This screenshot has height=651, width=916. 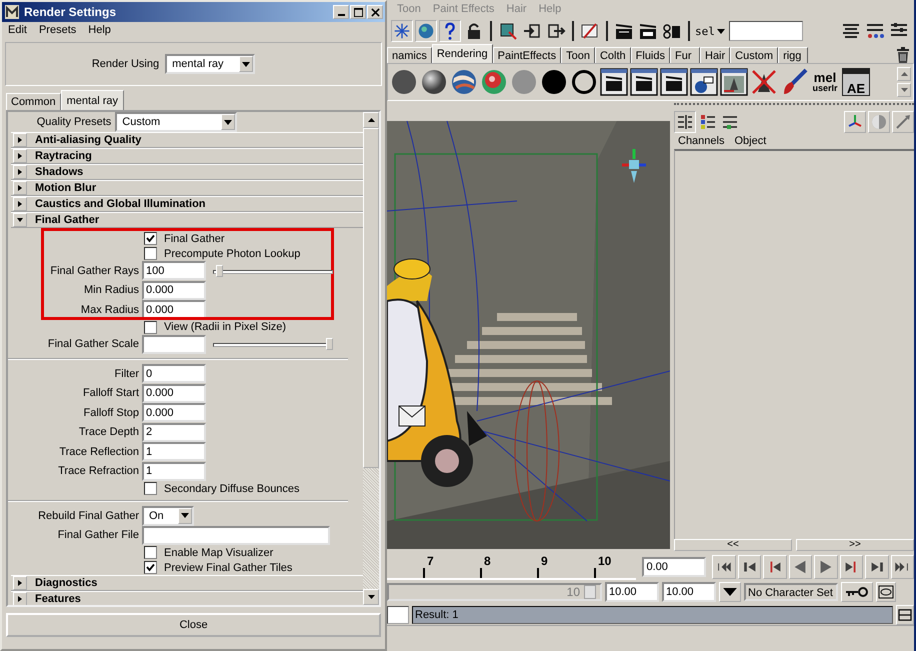 What do you see at coordinates (220, 270) in the screenshot?
I see `slider-thumb` at bounding box center [220, 270].